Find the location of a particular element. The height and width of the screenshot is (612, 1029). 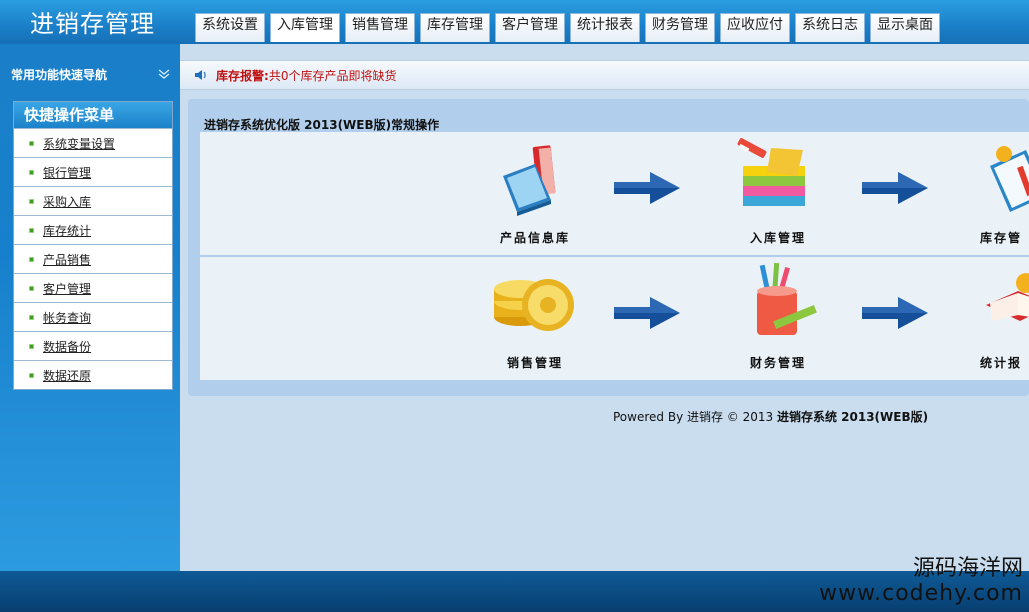

tab-system-settings: 系统设置 is located at coordinates (230, 27).